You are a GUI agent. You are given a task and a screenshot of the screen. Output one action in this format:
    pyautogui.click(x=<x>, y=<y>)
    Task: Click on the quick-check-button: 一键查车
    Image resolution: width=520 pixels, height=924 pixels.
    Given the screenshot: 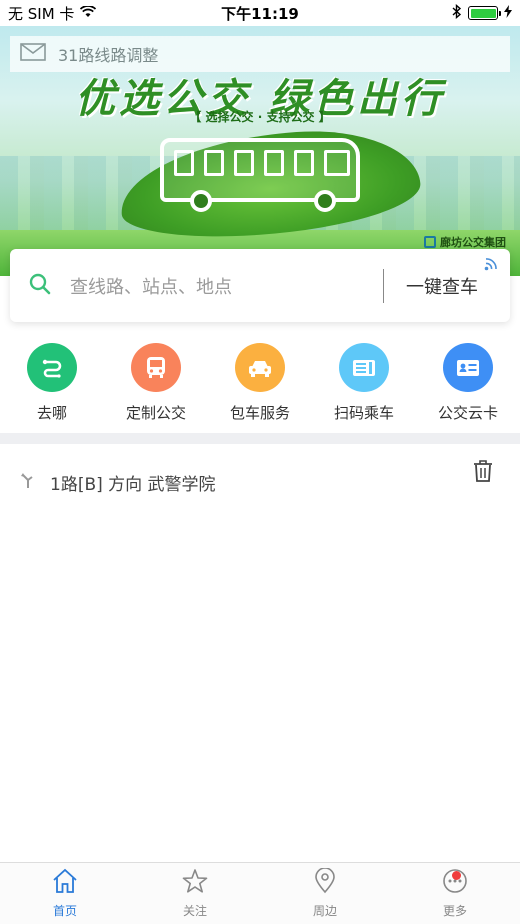 What is the action you would take?
    pyautogui.click(x=451, y=278)
    